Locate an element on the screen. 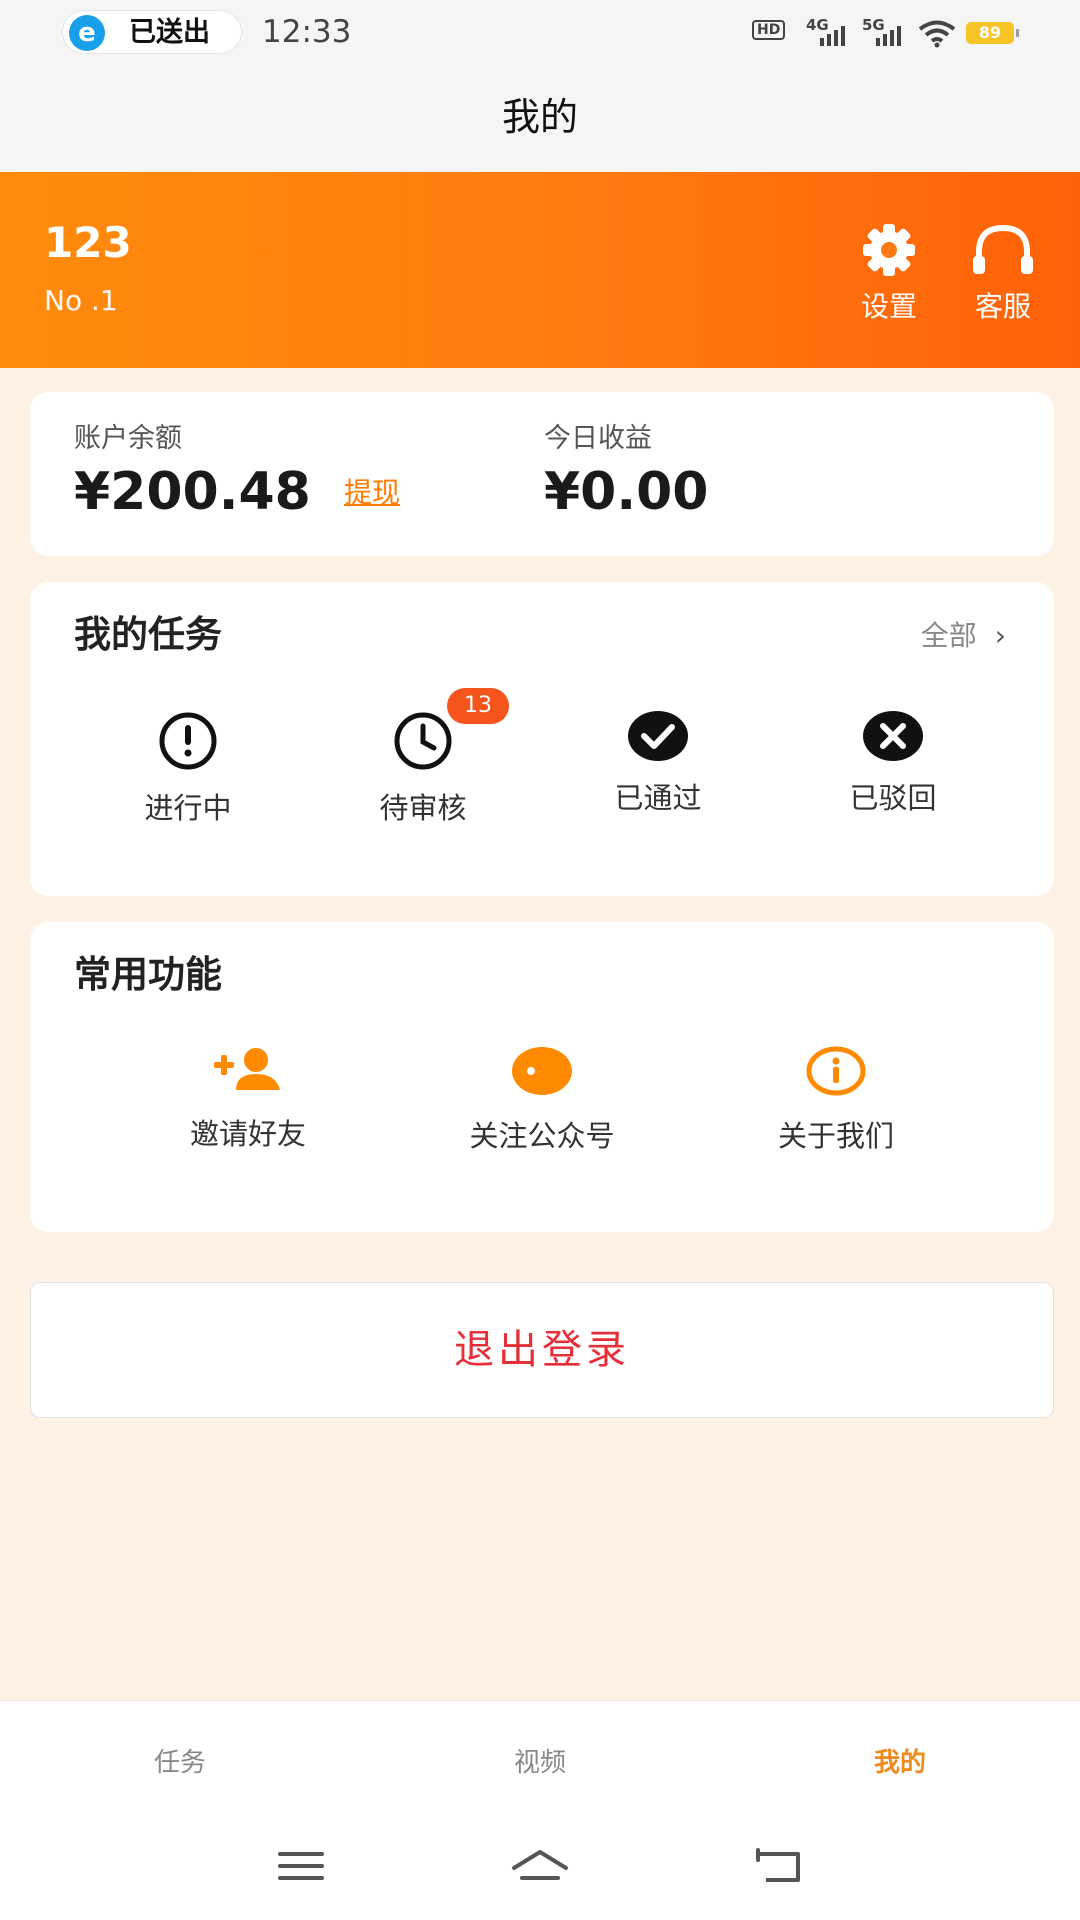  functions-title: 常用功能 is located at coordinates (148, 974).